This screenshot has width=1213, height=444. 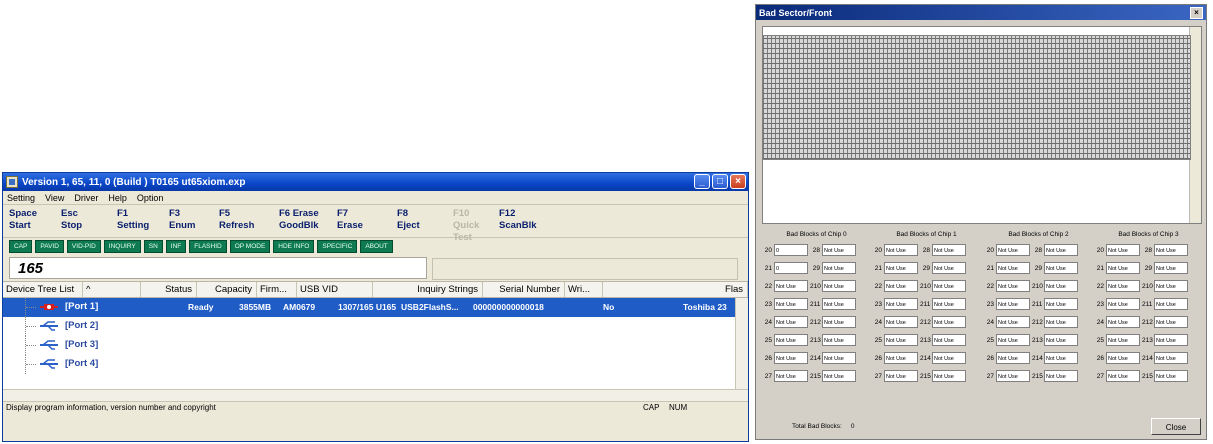 What do you see at coordinates (89, 221) in the screenshot?
I see `stop-button: Esc Stop` at bounding box center [89, 221].